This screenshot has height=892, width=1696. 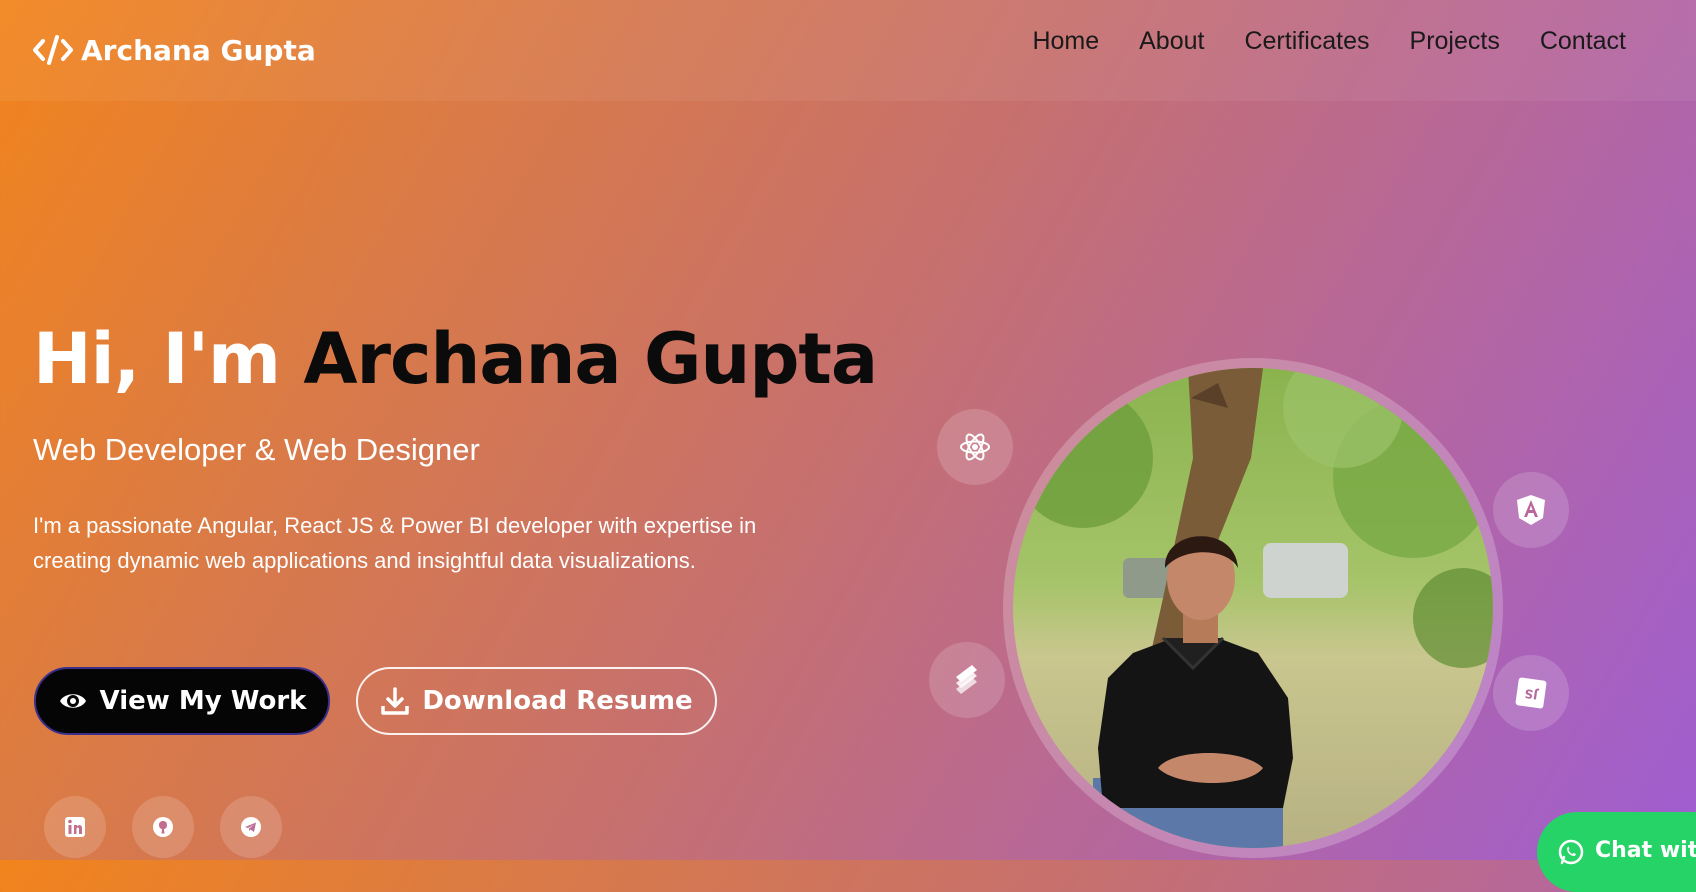 I want to click on hero-title: Hi, I'm Archana Gupta, so click(x=455, y=359).